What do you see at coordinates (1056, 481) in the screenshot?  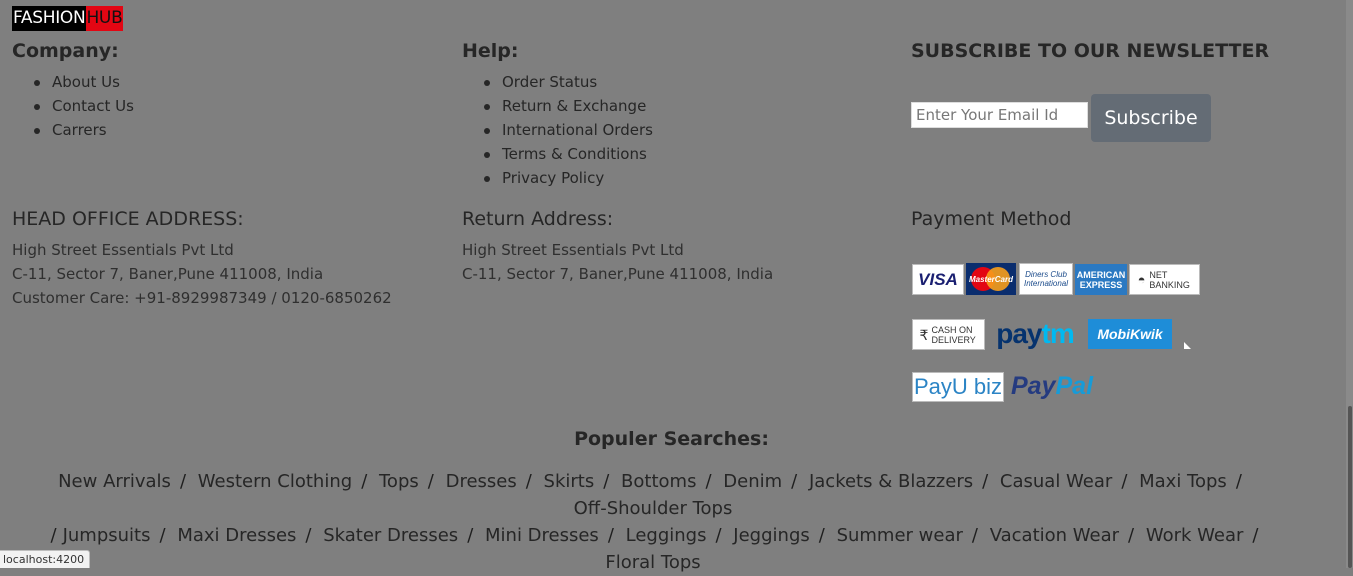 I see `search-casual-wear: Casual Wear` at bounding box center [1056, 481].